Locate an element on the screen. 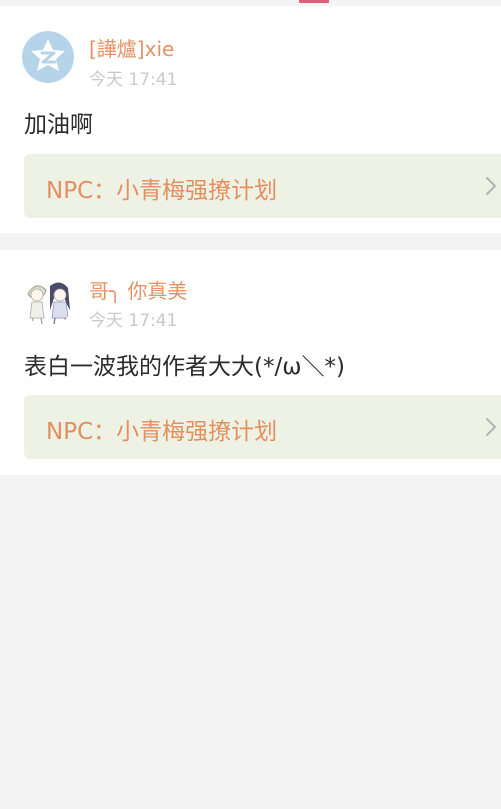  top-indicator is located at coordinates (314, 1).